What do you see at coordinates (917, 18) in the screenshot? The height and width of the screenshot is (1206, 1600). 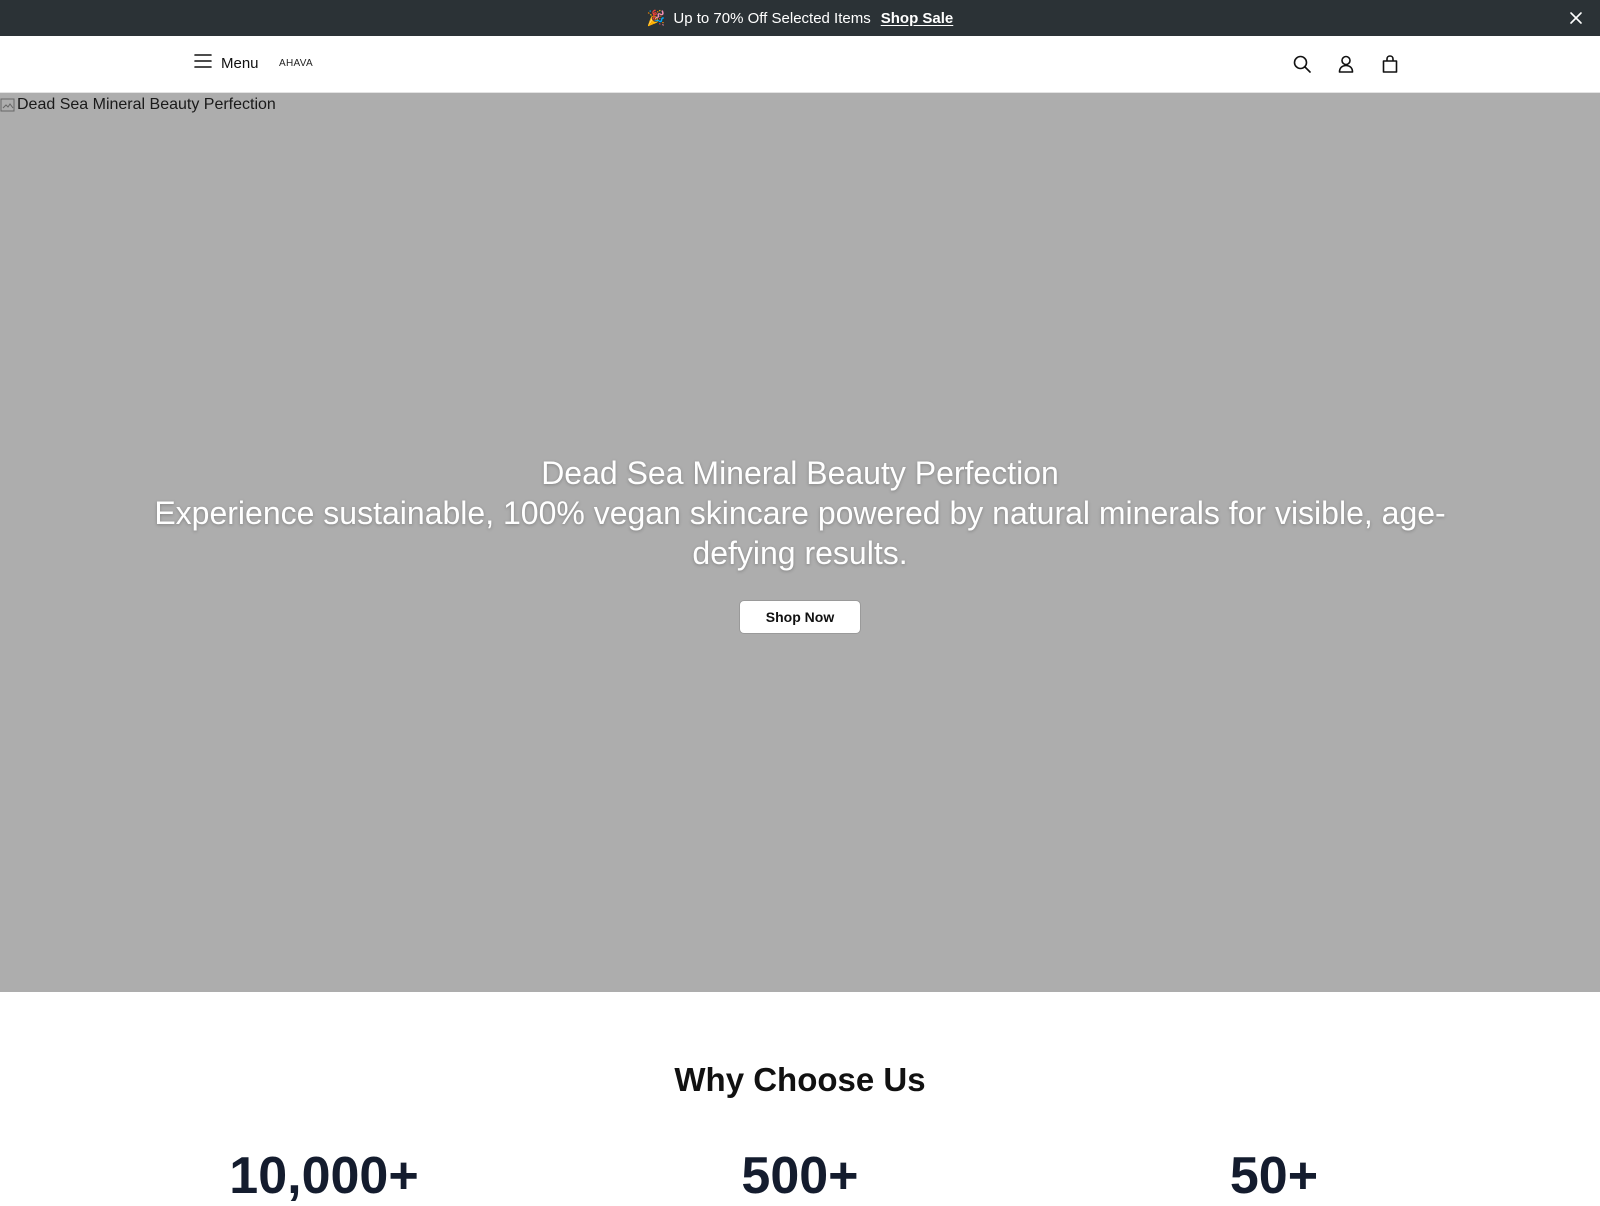 I see `shop-sale-link: Shop Sale` at bounding box center [917, 18].